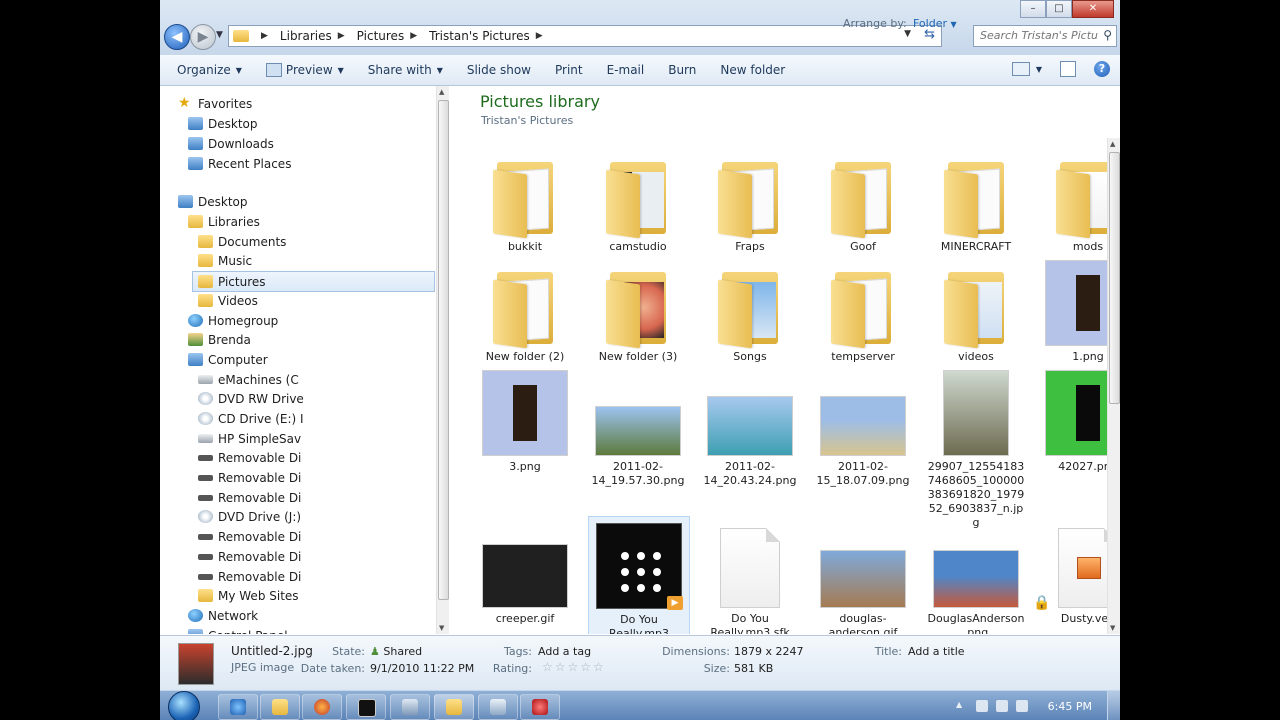 The image size is (1280, 720). What do you see at coordinates (1022, 706) in the screenshot?
I see `tray-volume-icon` at bounding box center [1022, 706].